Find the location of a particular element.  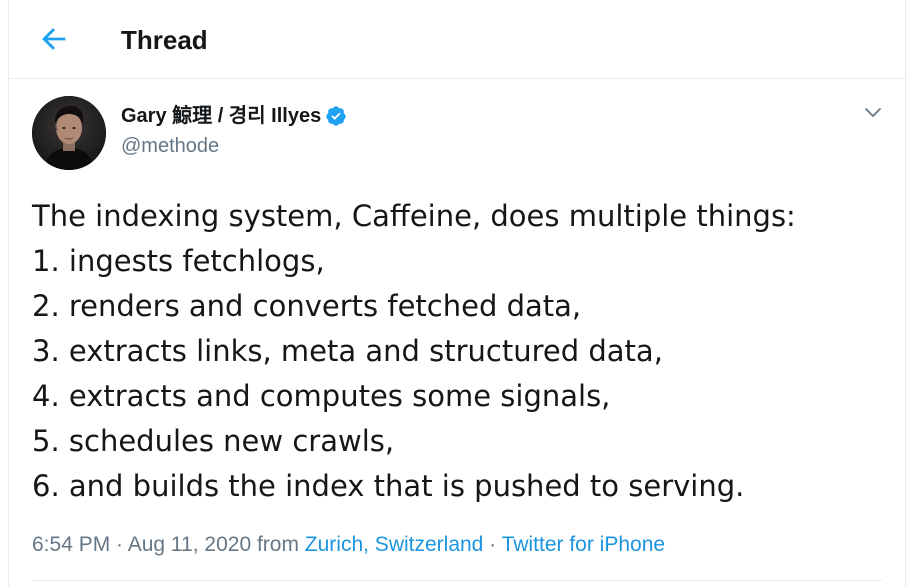

tweet-text-line: 2. renders and converts fetched data, is located at coordinates (307, 306).